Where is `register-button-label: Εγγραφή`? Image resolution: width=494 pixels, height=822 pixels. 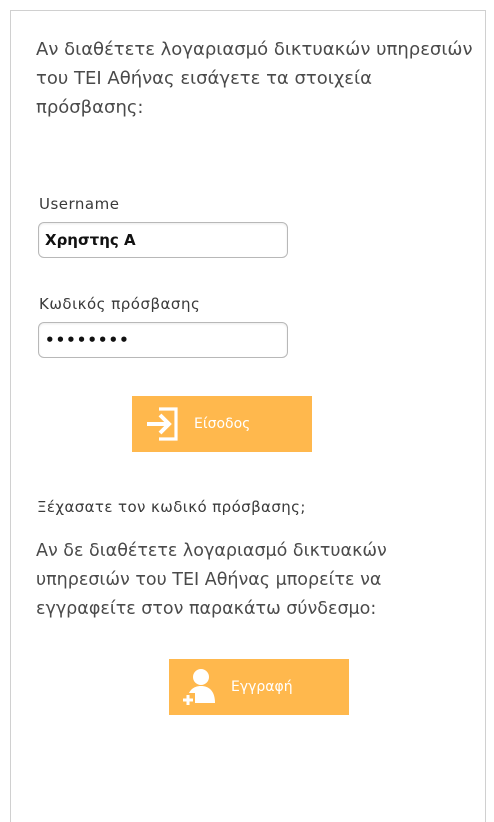
register-button-label: Εγγραφή is located at coordinates (262, 687).